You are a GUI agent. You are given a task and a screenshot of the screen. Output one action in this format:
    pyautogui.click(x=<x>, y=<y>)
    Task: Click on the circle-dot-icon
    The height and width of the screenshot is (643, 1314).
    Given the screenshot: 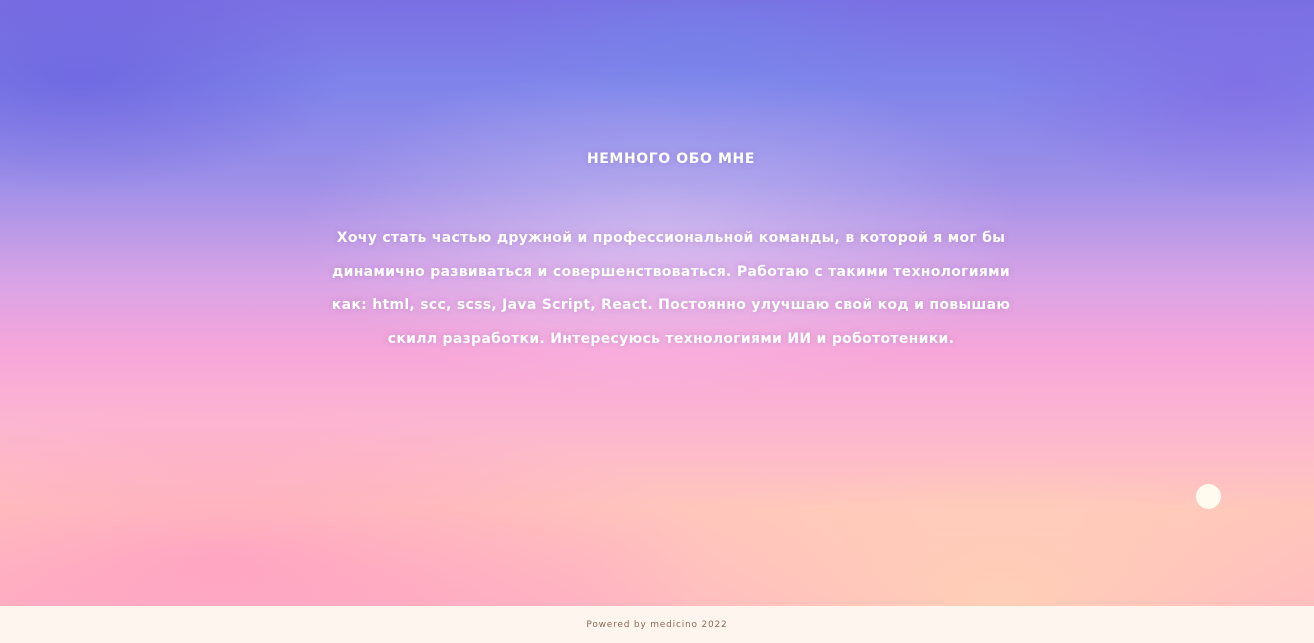 What is the action you would take?
    pyautogui.click(x=1208, y=496)
    